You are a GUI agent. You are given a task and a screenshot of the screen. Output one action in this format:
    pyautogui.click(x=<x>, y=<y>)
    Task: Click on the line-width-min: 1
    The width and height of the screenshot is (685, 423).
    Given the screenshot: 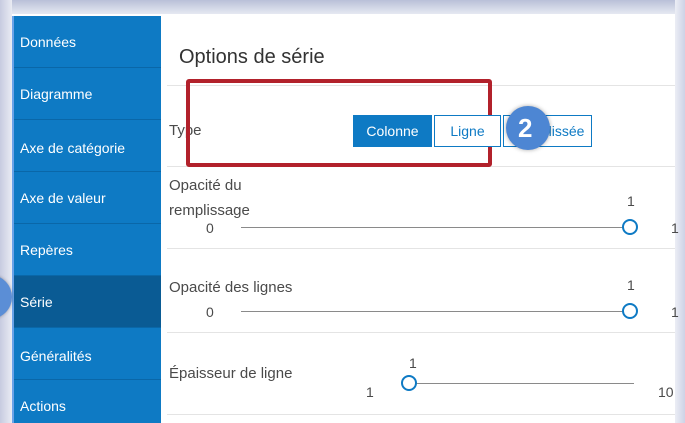 What is the action you would take?
    pyautogui.click(x=370, y=392)
    